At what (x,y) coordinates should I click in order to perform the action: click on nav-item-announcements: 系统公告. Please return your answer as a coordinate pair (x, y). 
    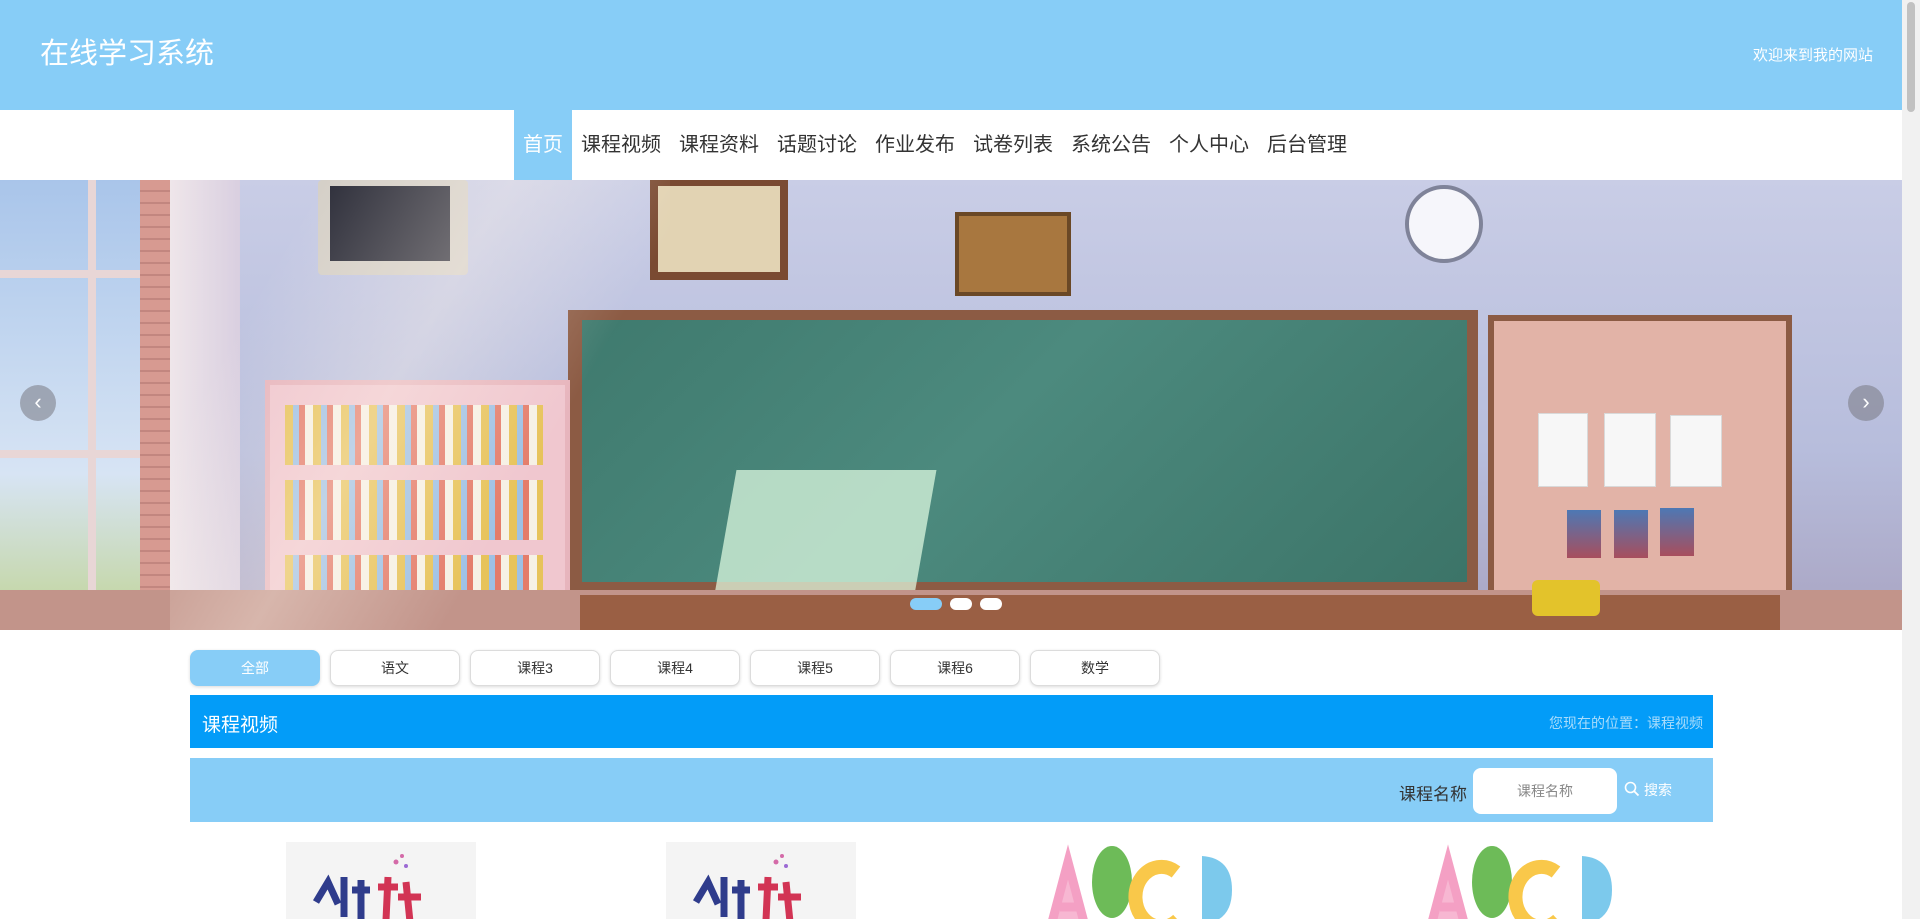
    Looking at the image, I should click on (1111, 145).